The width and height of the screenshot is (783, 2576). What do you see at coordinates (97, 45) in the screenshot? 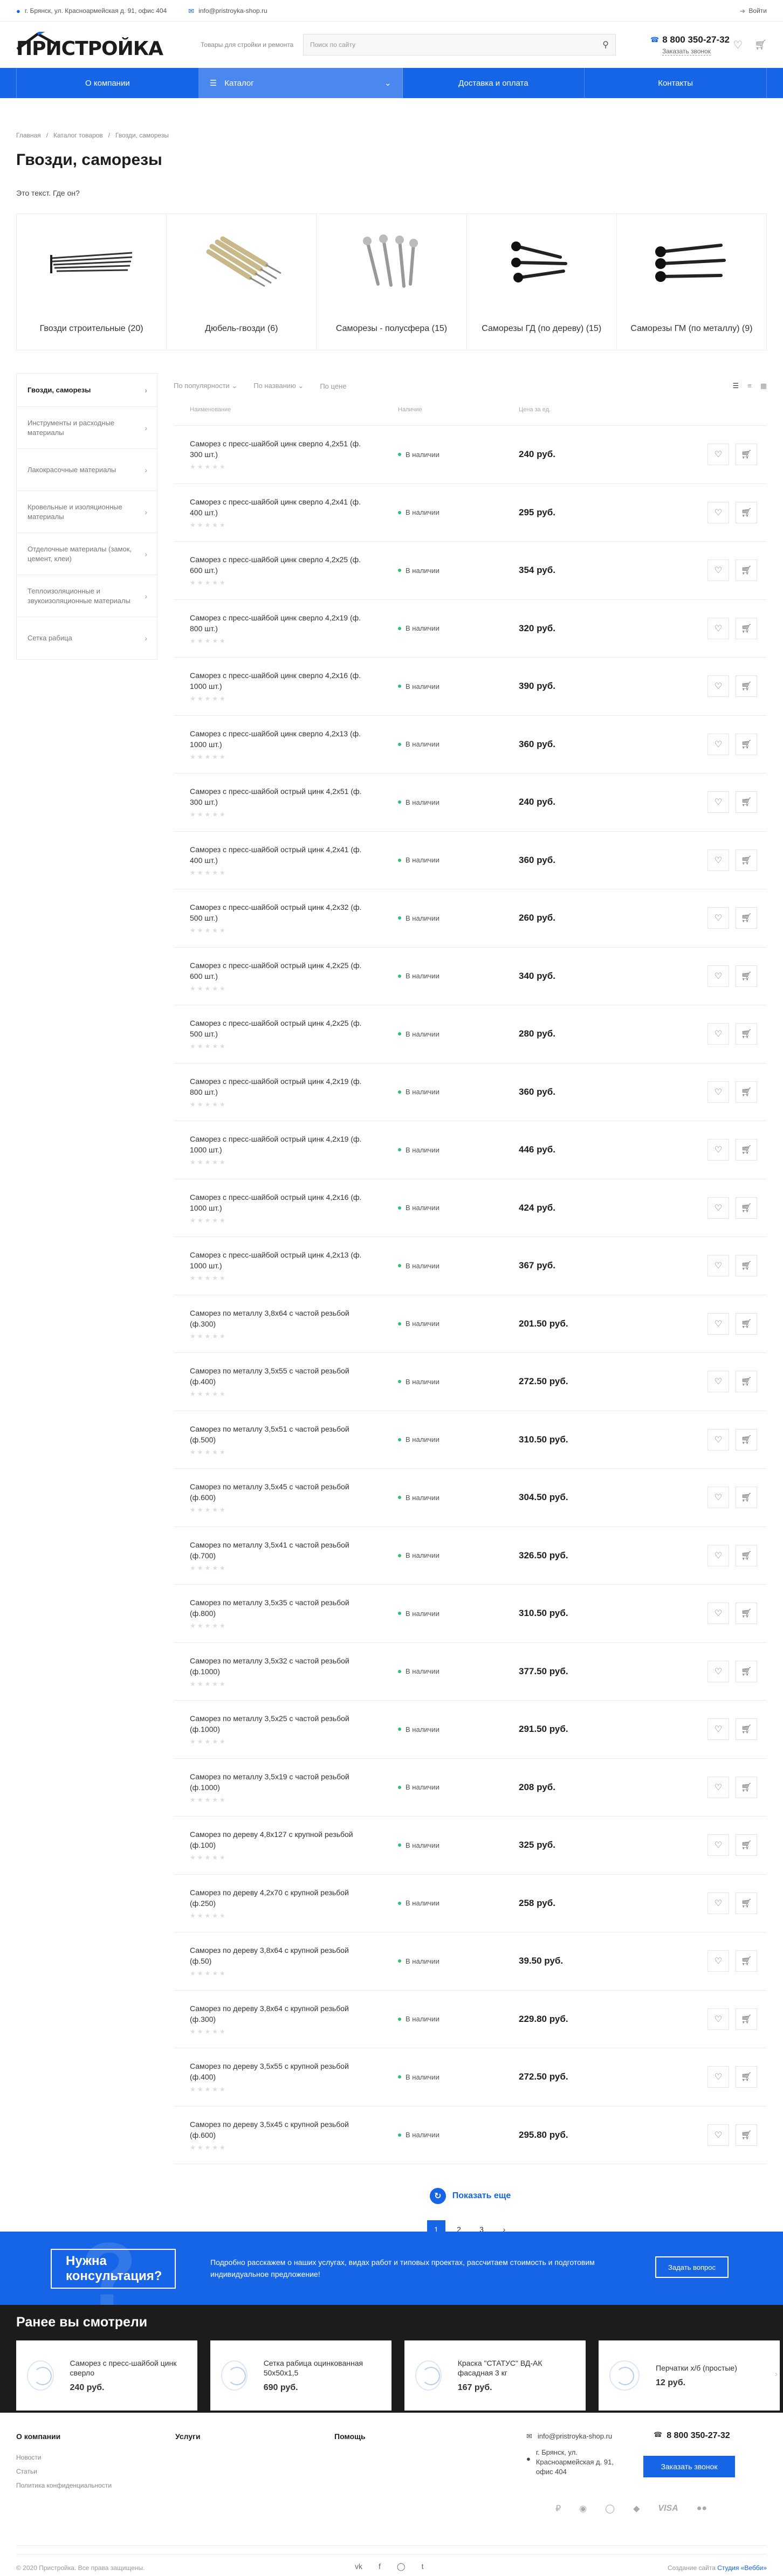
I see `logo: ПРИСТРОЙКА` at bounding box center [97, 45].